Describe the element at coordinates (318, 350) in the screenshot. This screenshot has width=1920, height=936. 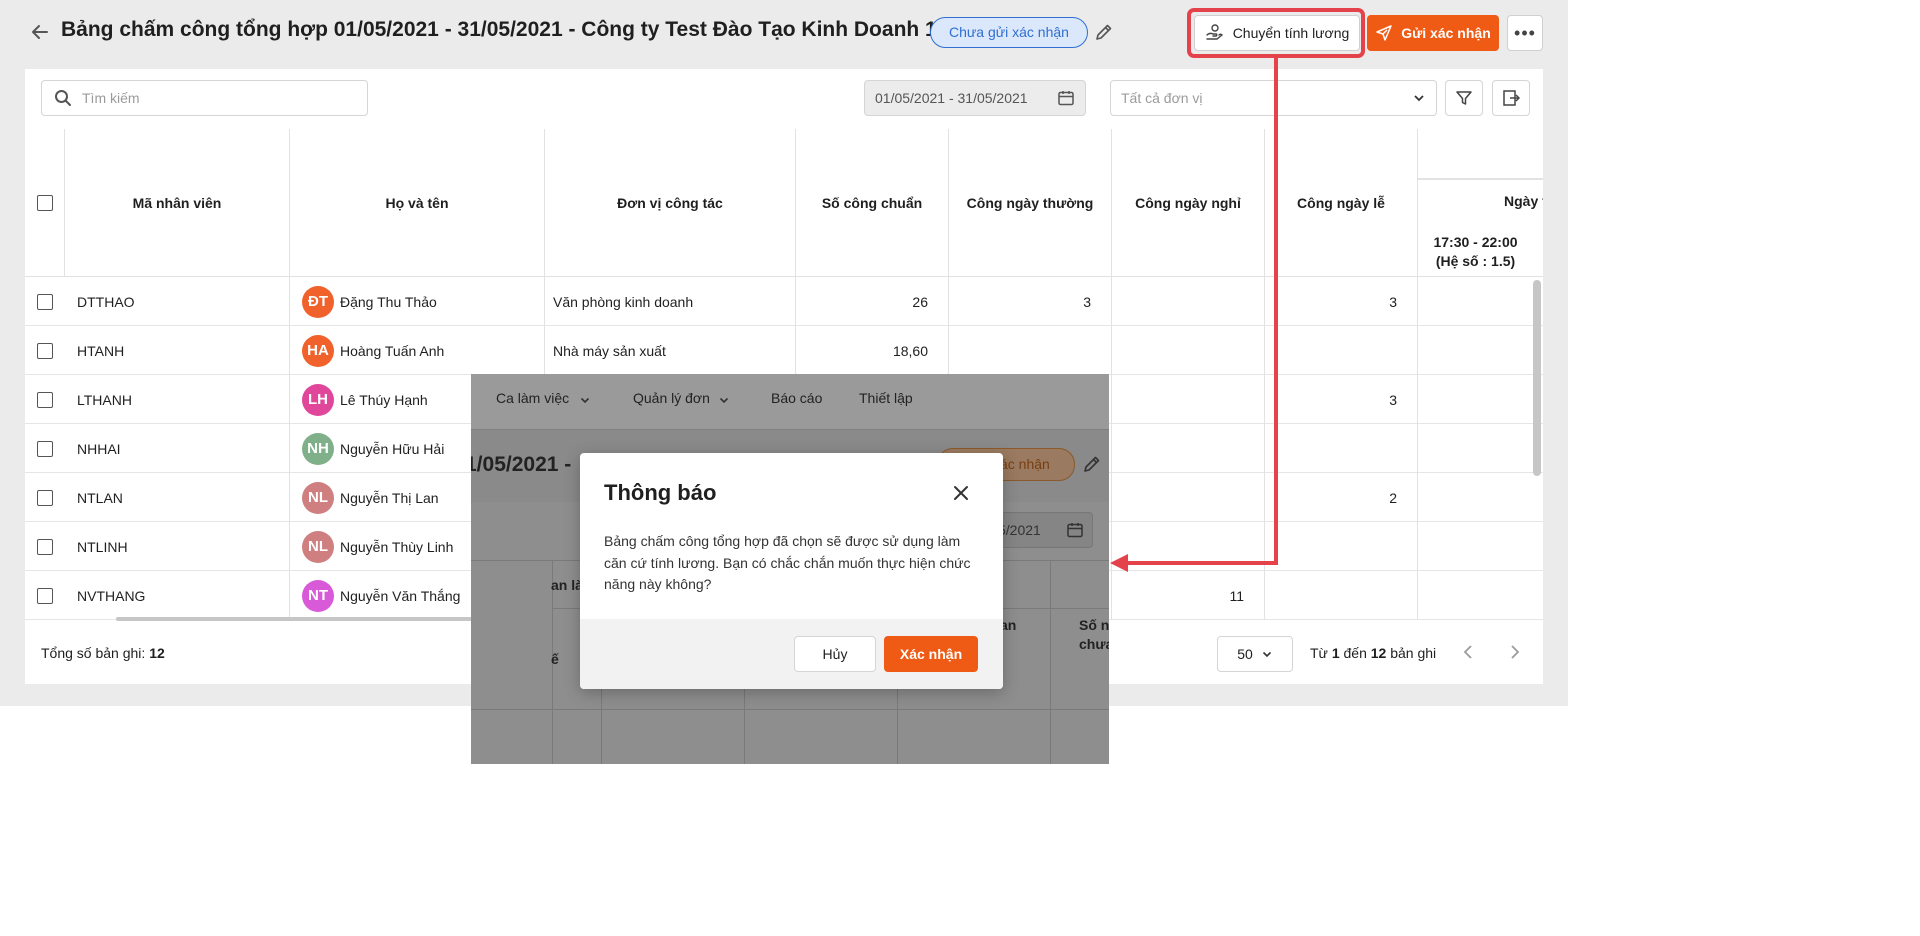
I see `avatar: HA` at that location.